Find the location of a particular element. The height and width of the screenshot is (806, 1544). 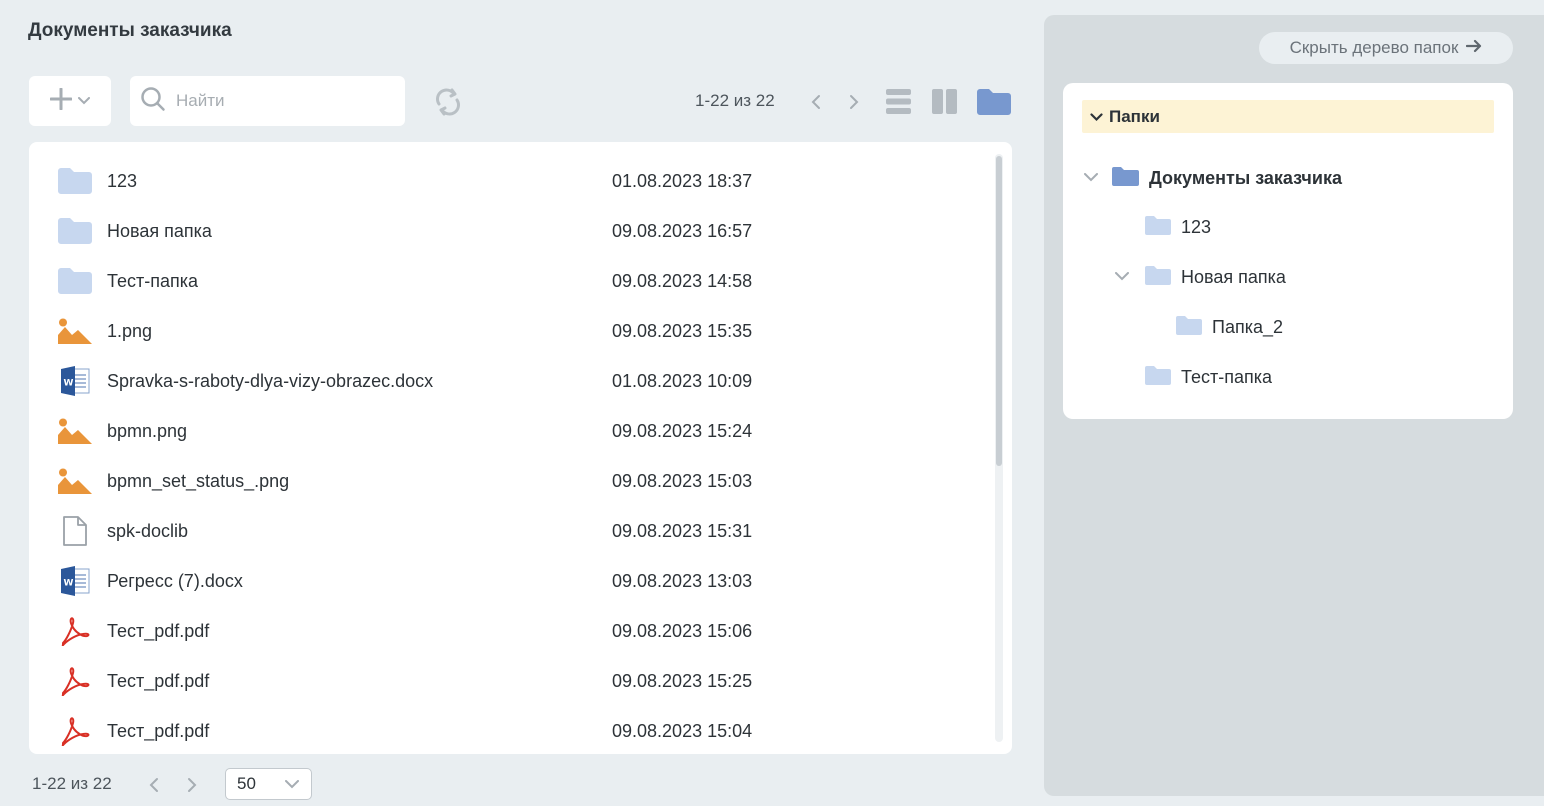

file-name: bpmn_set_status_.png is located at coordinates (198, 481).